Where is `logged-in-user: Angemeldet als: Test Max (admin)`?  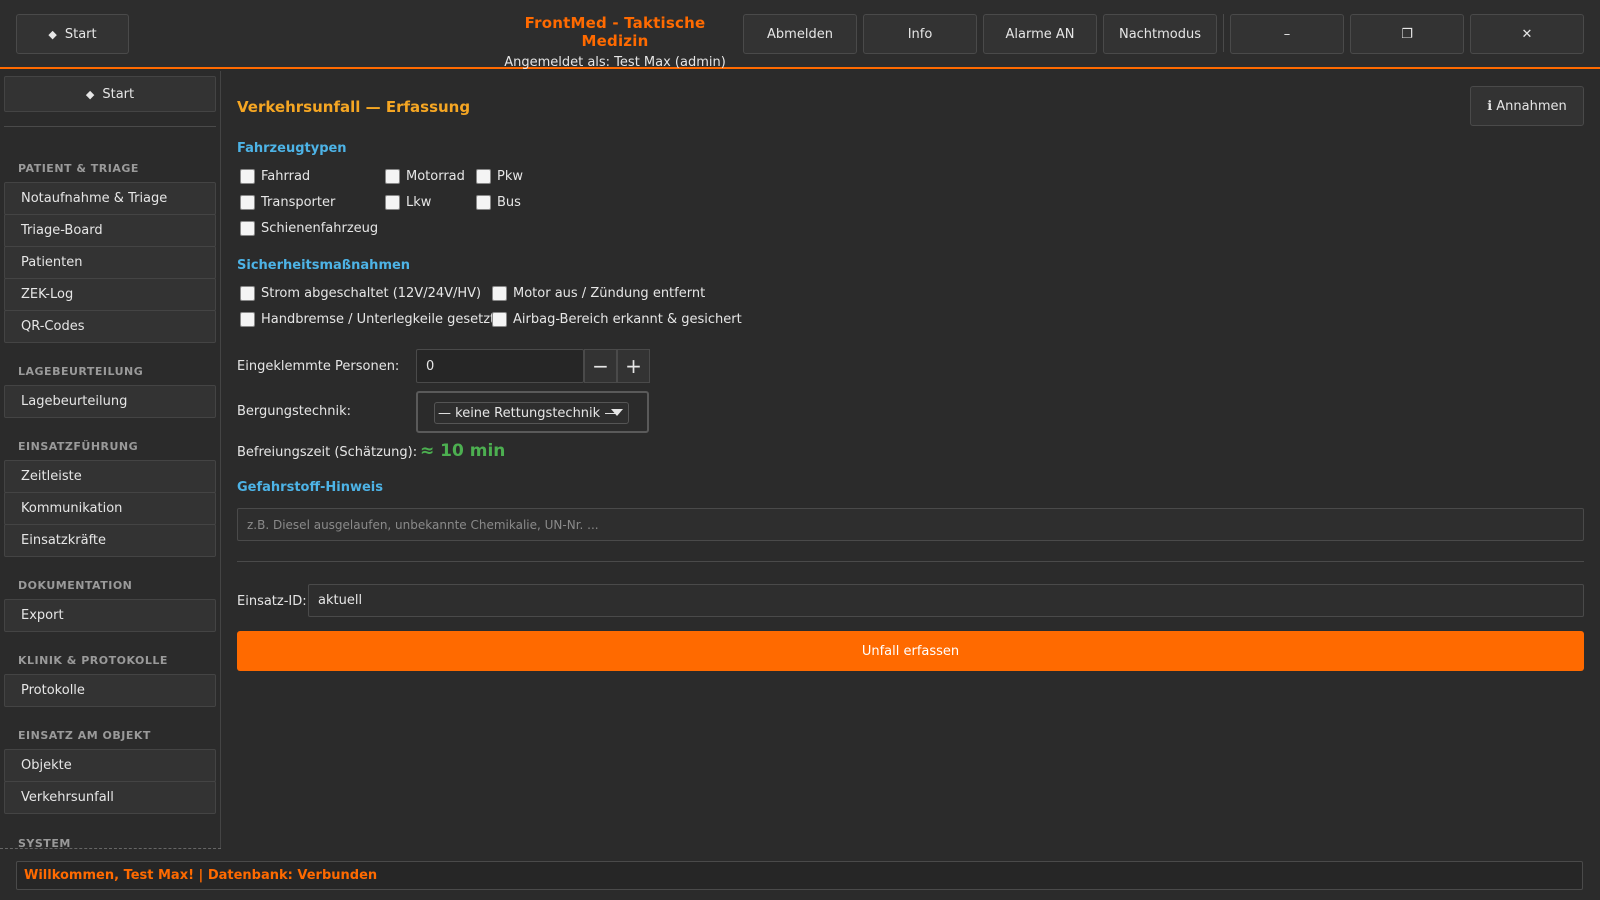
logged-in-user: Angemeldet als: Test Max (admin) is located at coordinates (615, 62).